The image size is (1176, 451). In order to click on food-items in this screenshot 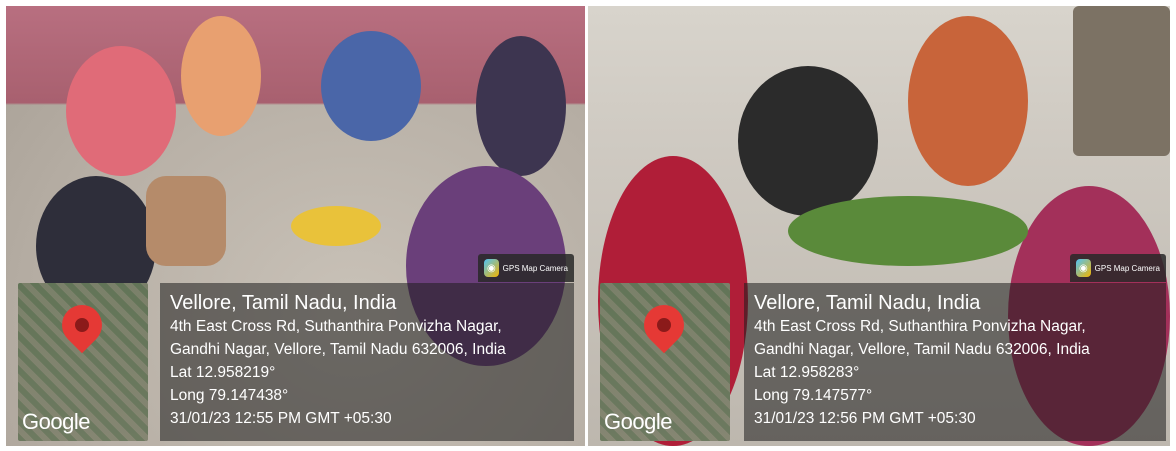, I will do `click(908, 231)`.